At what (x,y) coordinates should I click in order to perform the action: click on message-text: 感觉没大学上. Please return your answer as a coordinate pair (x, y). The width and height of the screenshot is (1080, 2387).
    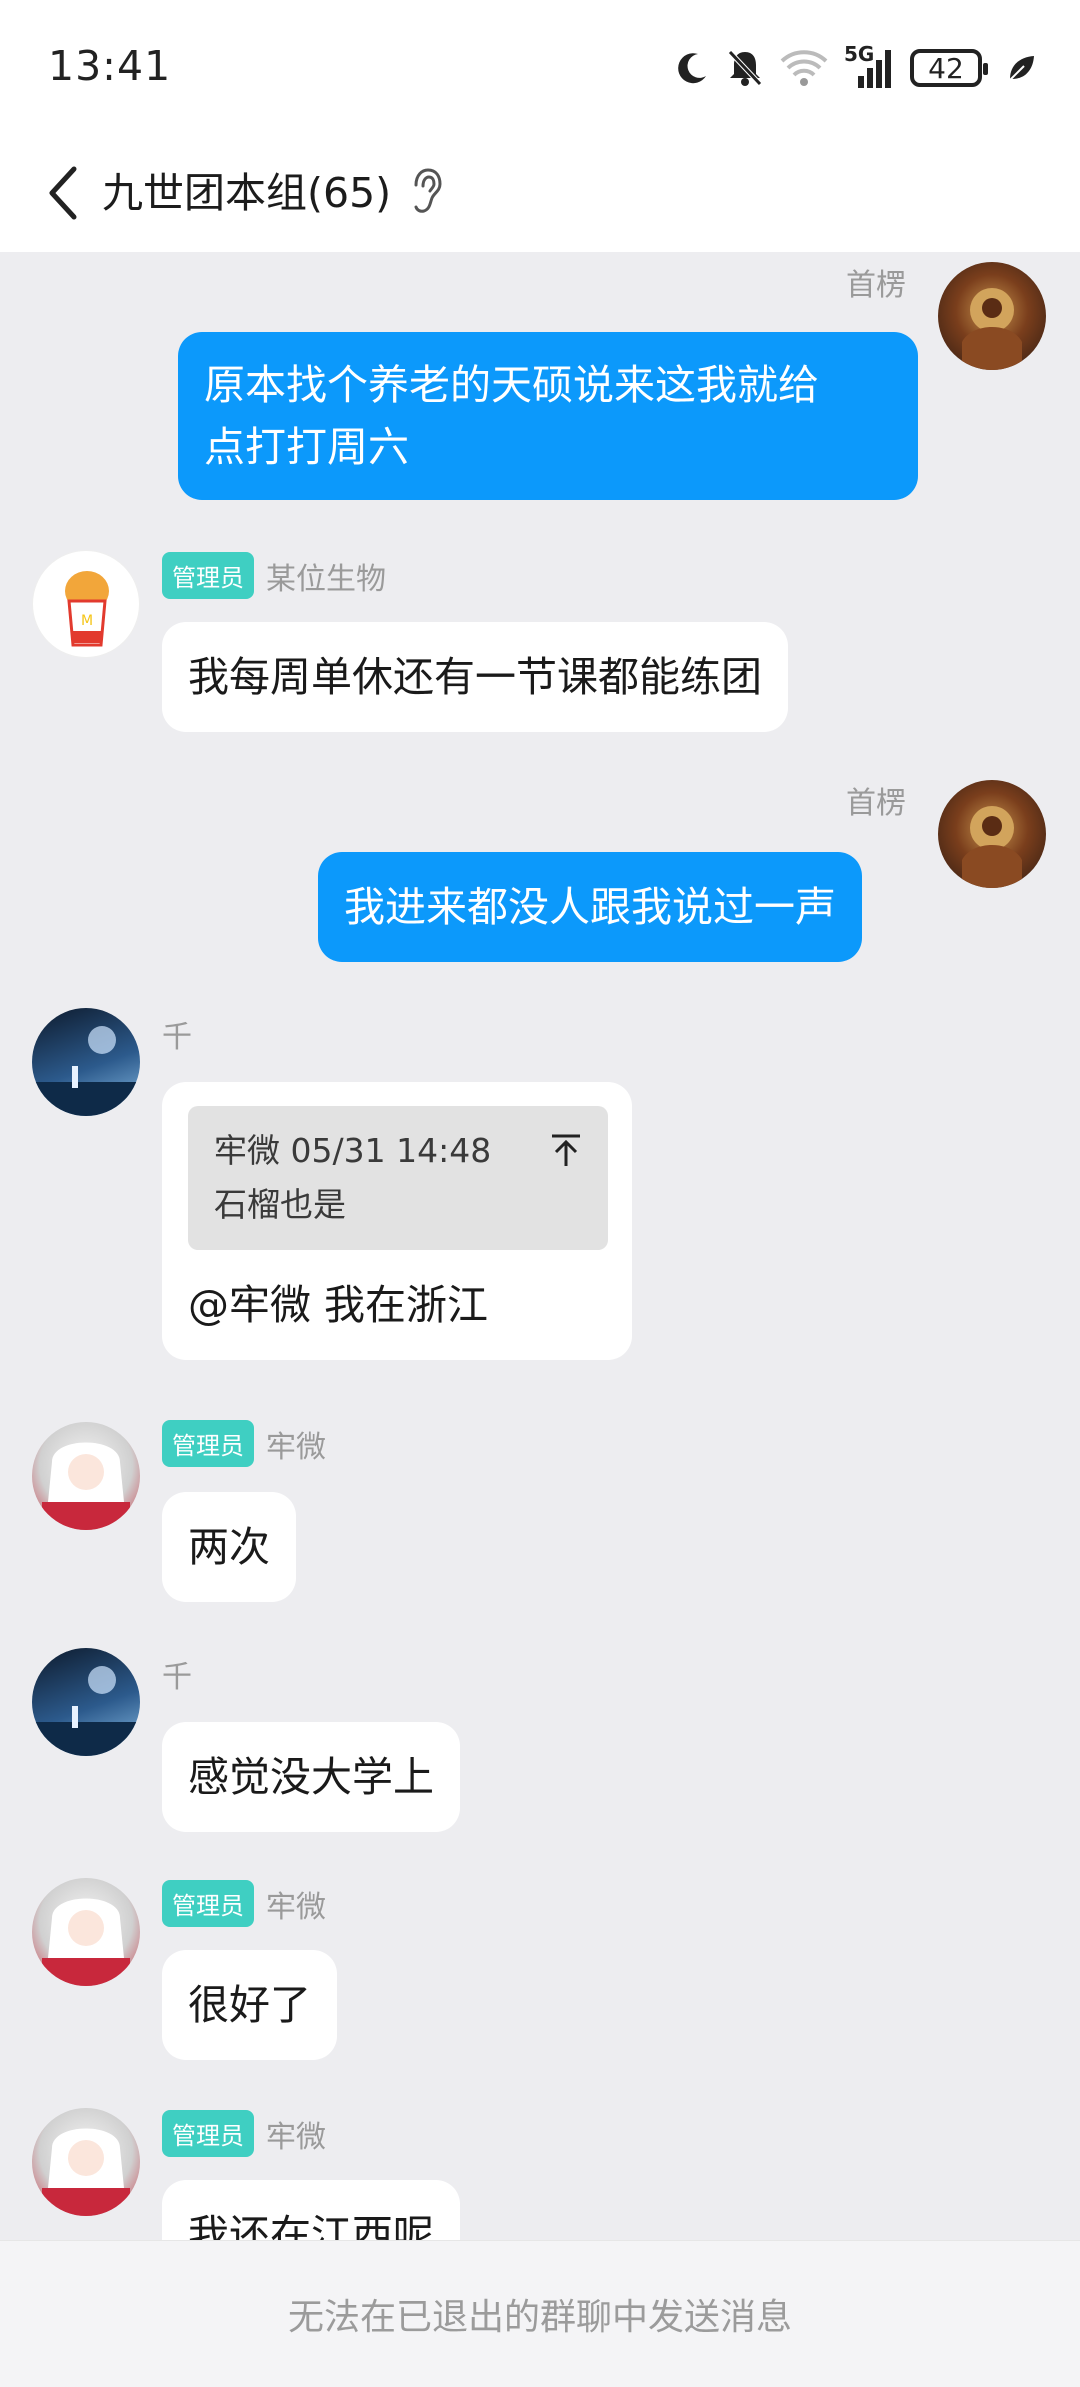
    Looking at the image, I should click on (311, 1777).